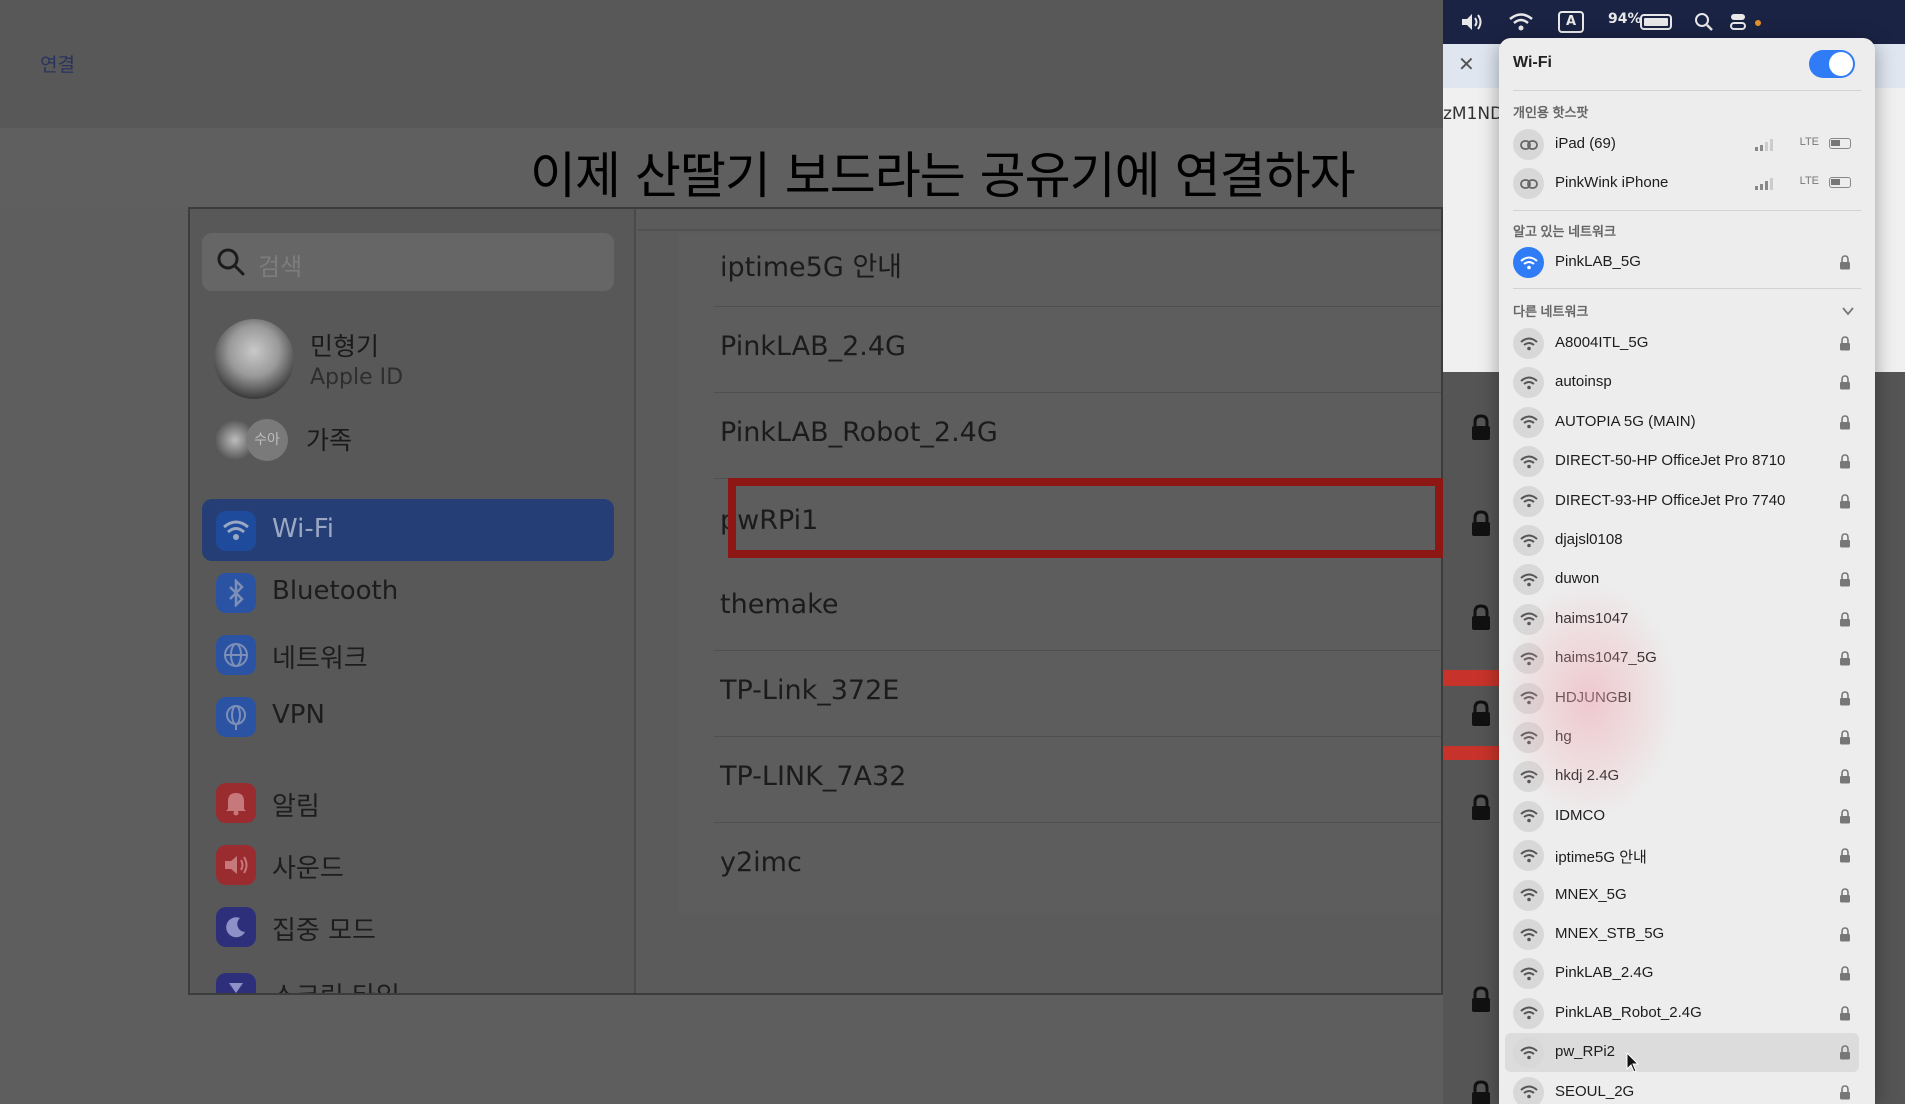  Describe the element at coordinates (408, 977) in the screenshot. I see `sidebar-item-screen-time: 스크린 타임` at that location.